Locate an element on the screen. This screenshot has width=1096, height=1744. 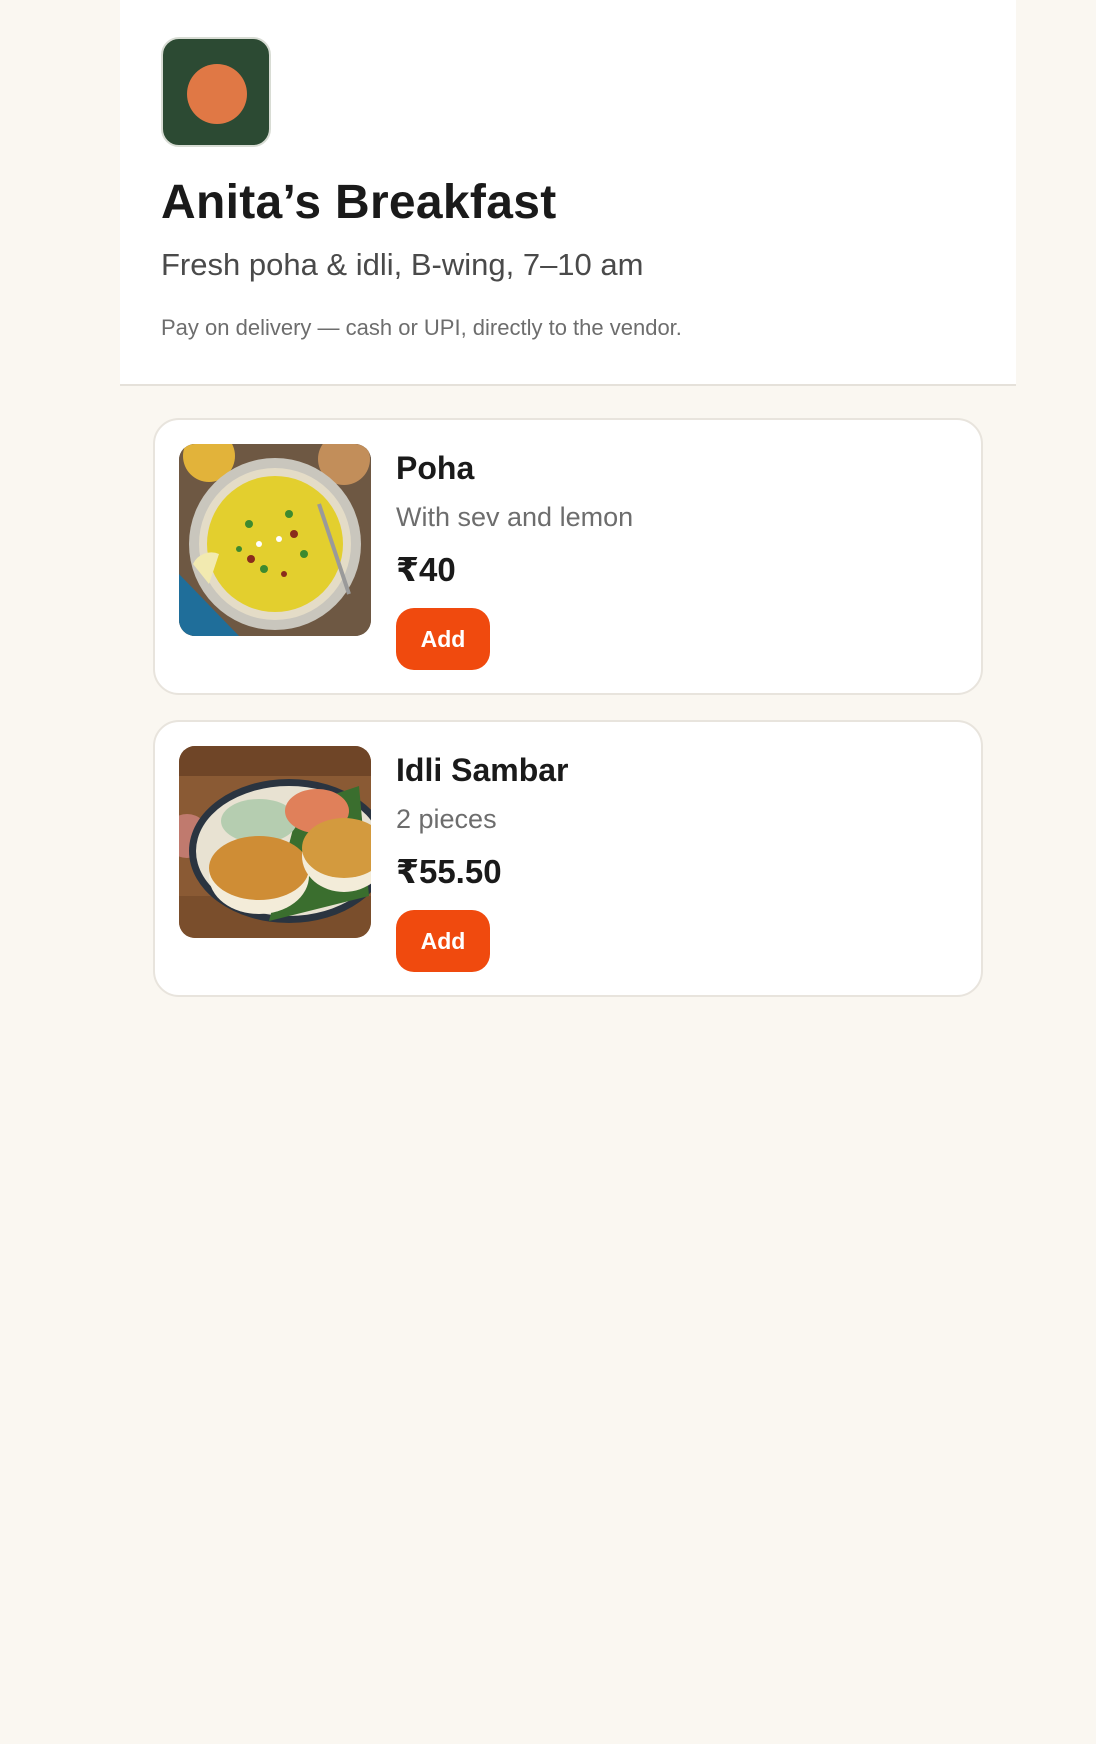
shop-logo is located at coordinates (216, 92).